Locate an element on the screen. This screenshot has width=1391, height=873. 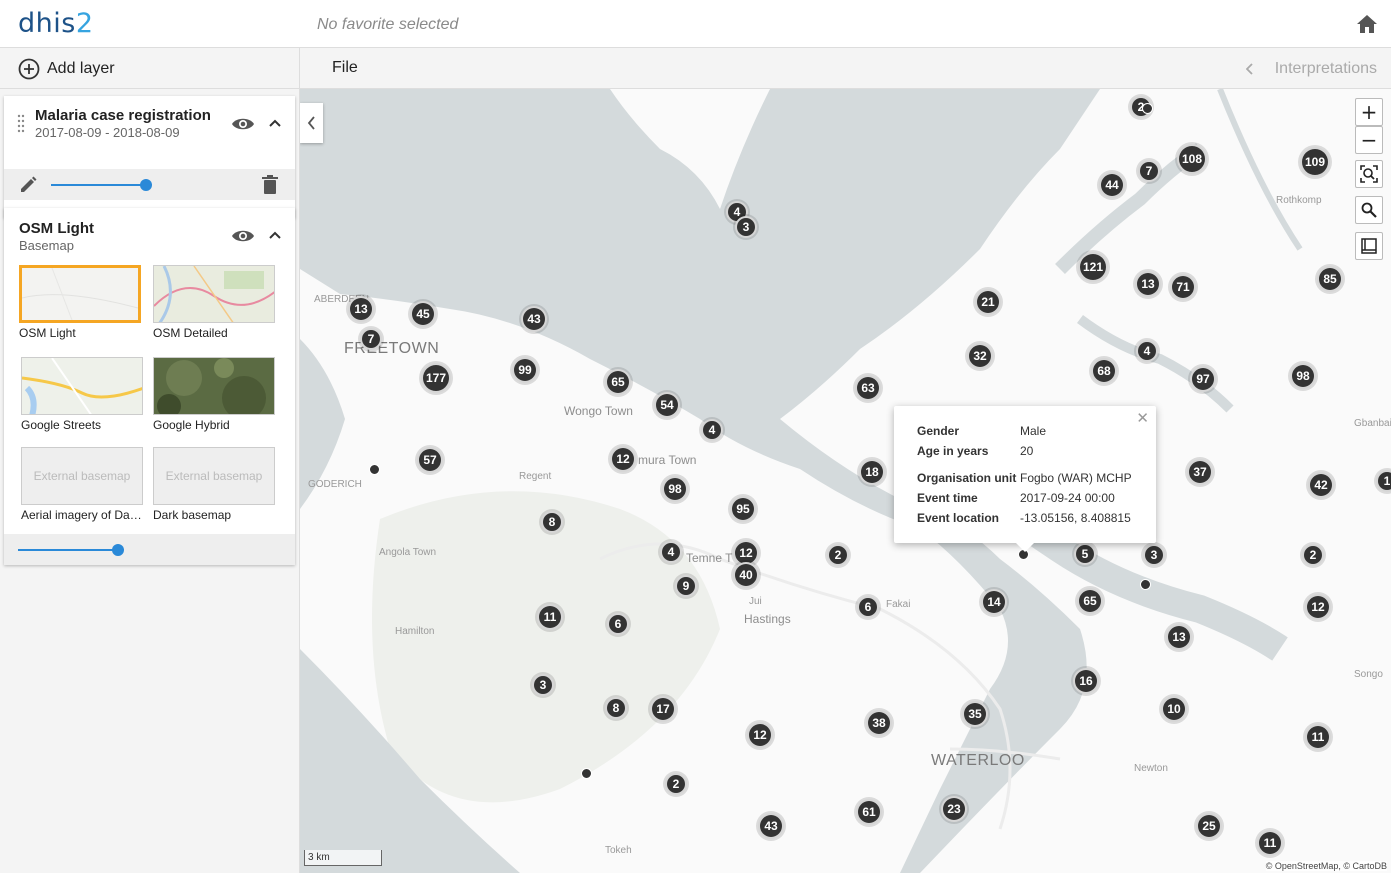
event-cluster: 9 is located at coordinates (686, 586).